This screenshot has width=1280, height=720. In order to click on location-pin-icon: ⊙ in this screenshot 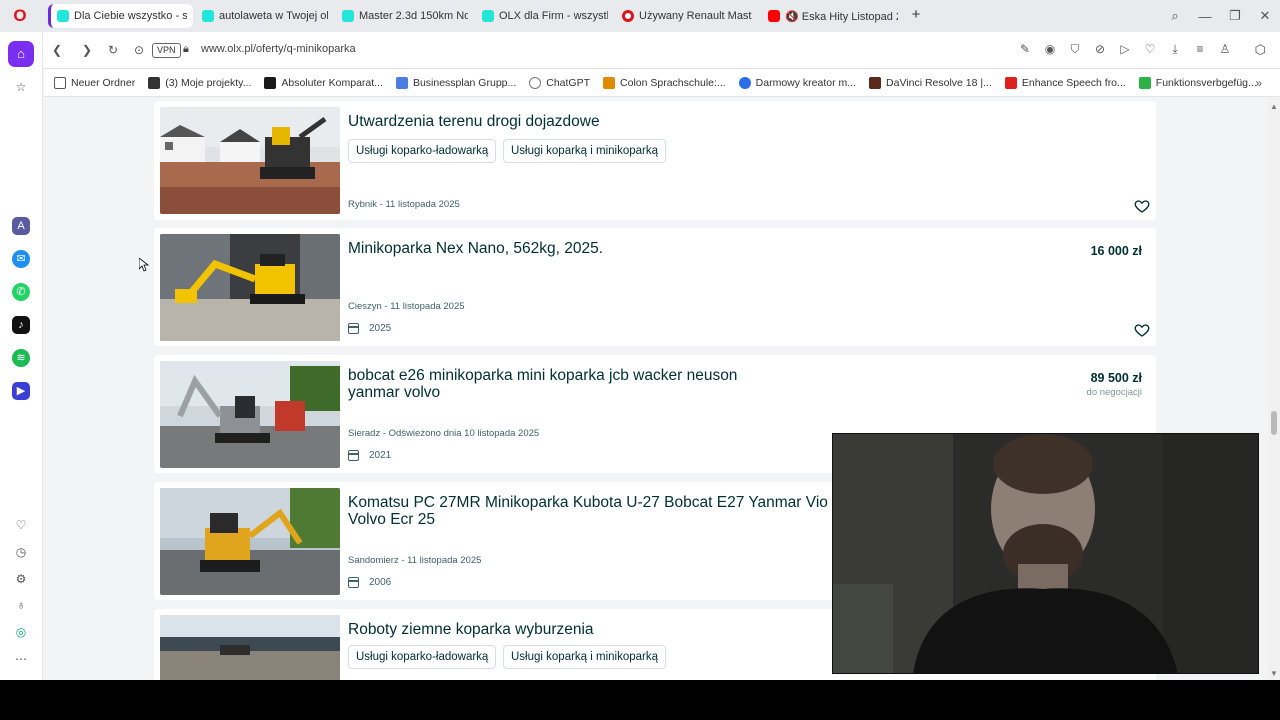, I will do `click(139, 50)`.